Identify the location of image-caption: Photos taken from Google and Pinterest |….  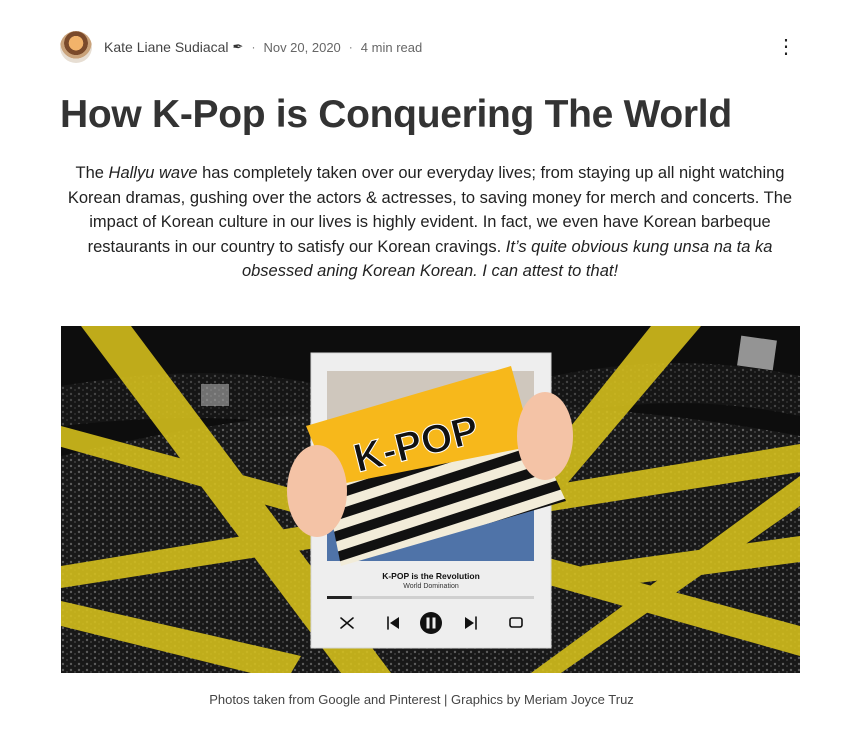
(421, 699).